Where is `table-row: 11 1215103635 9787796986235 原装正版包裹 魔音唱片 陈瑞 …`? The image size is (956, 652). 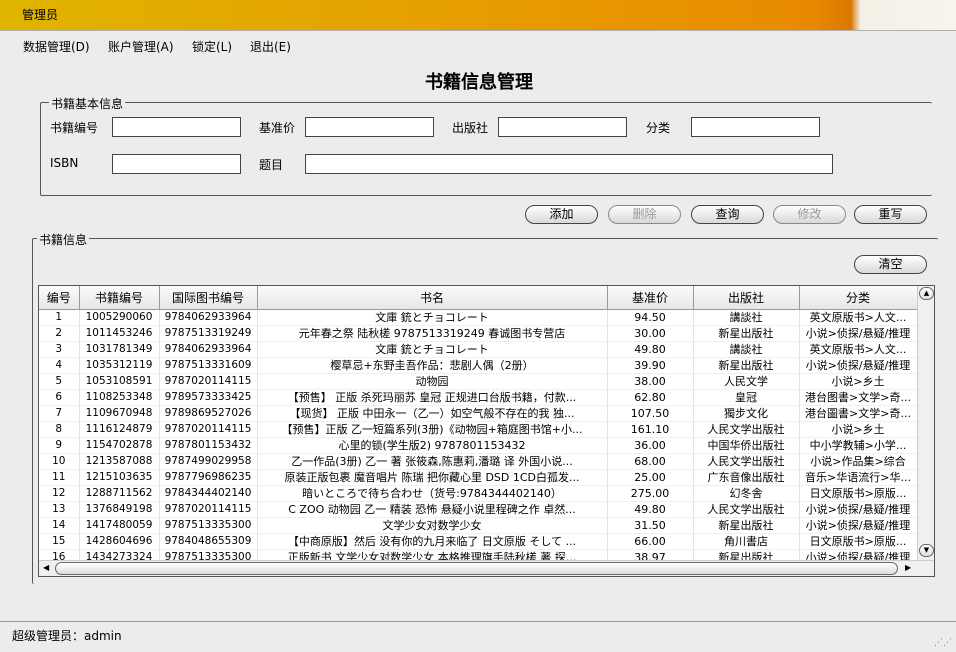
table-row: 11 1215103635 9787796986235 原装正版包裹 魔音唱片 陈瑞 … is located at coordinates (478, 477).